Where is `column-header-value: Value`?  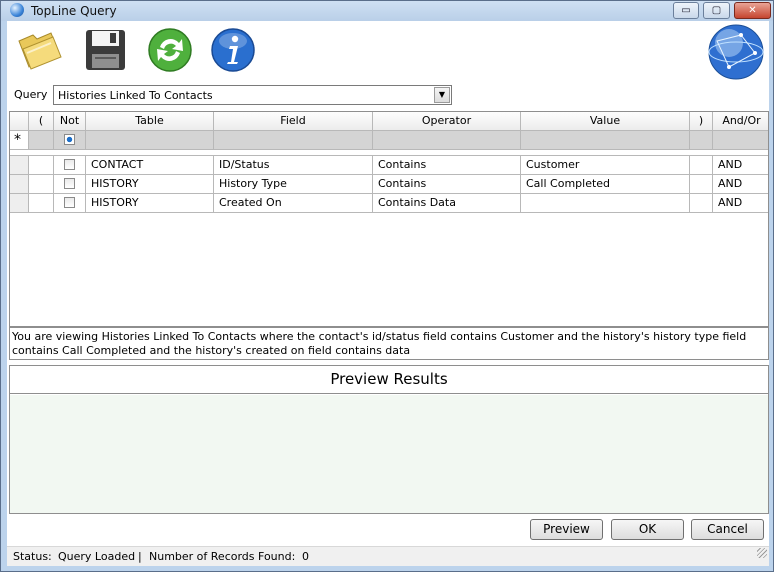
column-header-value: Value is located at coordinates (605, 121).